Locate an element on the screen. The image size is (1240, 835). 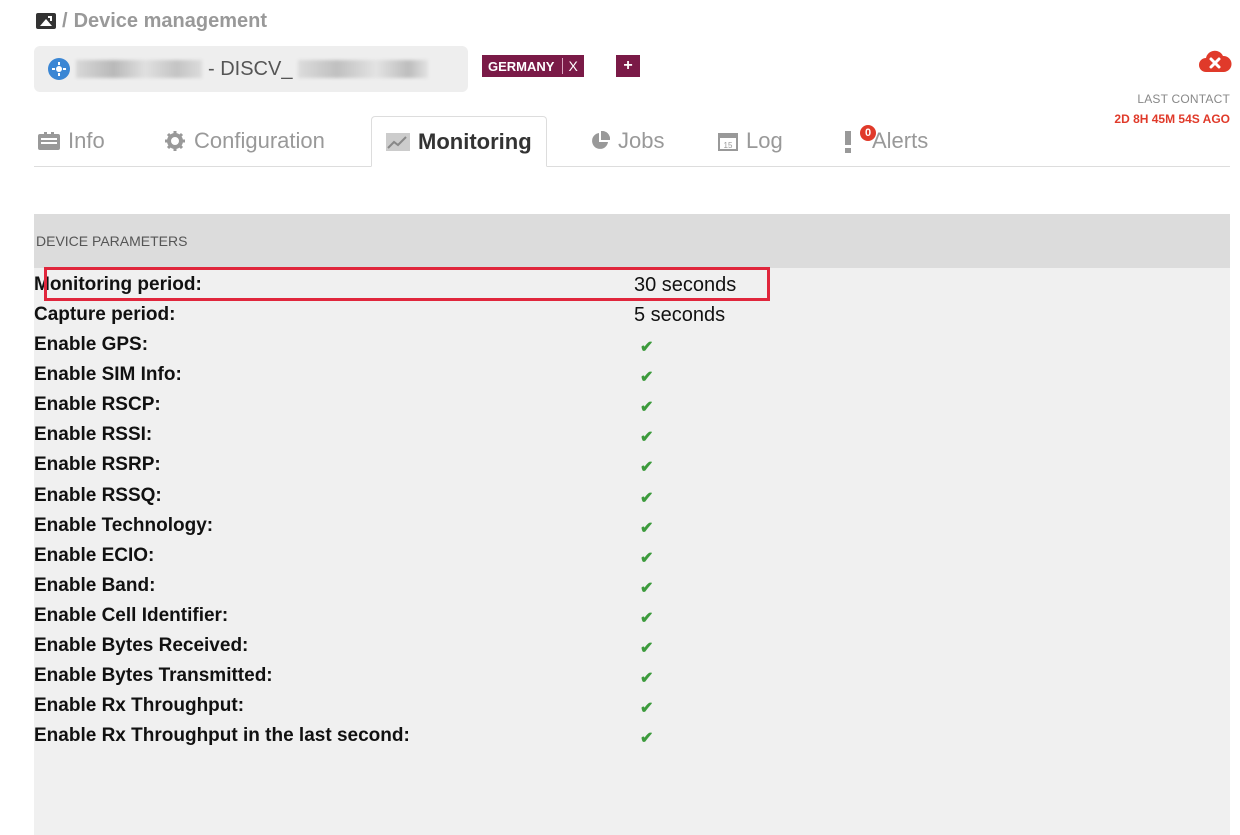
parameter-row: Enable RSRP: ✔ is located at coordinates (632, 465).